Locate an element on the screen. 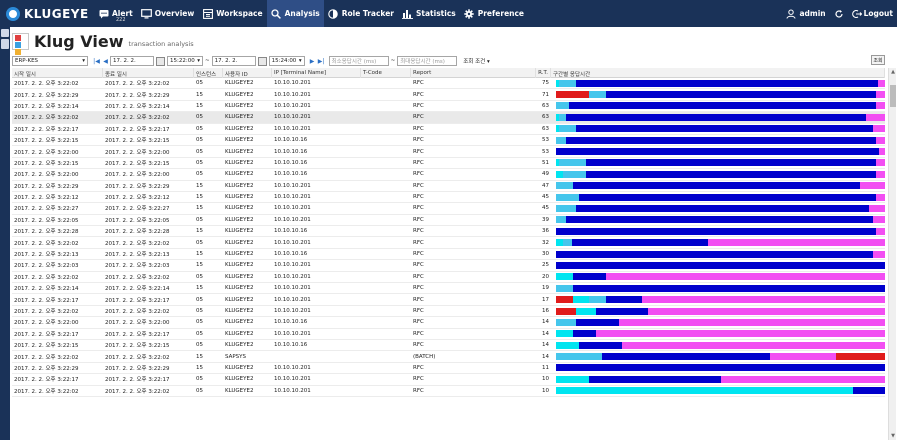 This screenshot has width=897, height=440. search-button: 조회 is located at coordinates (878, 60).